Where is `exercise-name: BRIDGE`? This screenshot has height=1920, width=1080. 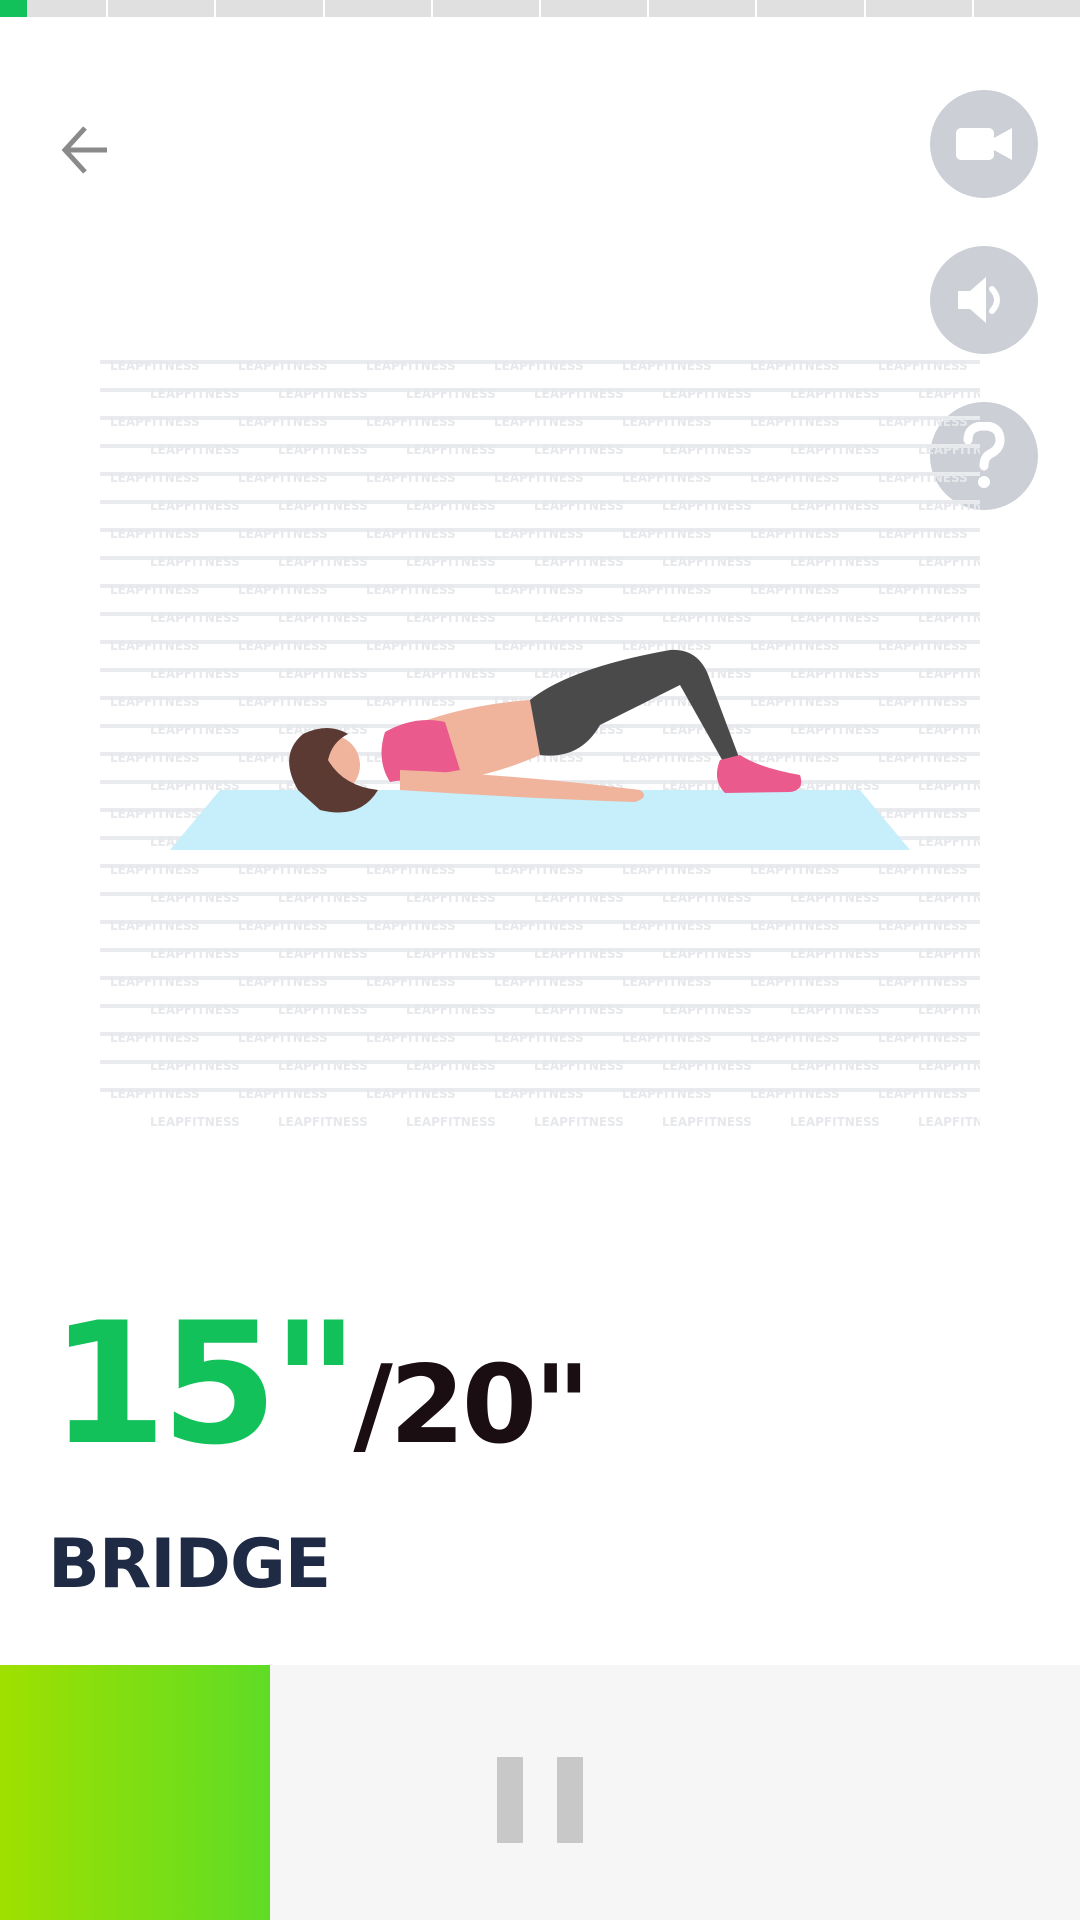
exercise-name: BRIDGE is located at coordinates (189, 1564).